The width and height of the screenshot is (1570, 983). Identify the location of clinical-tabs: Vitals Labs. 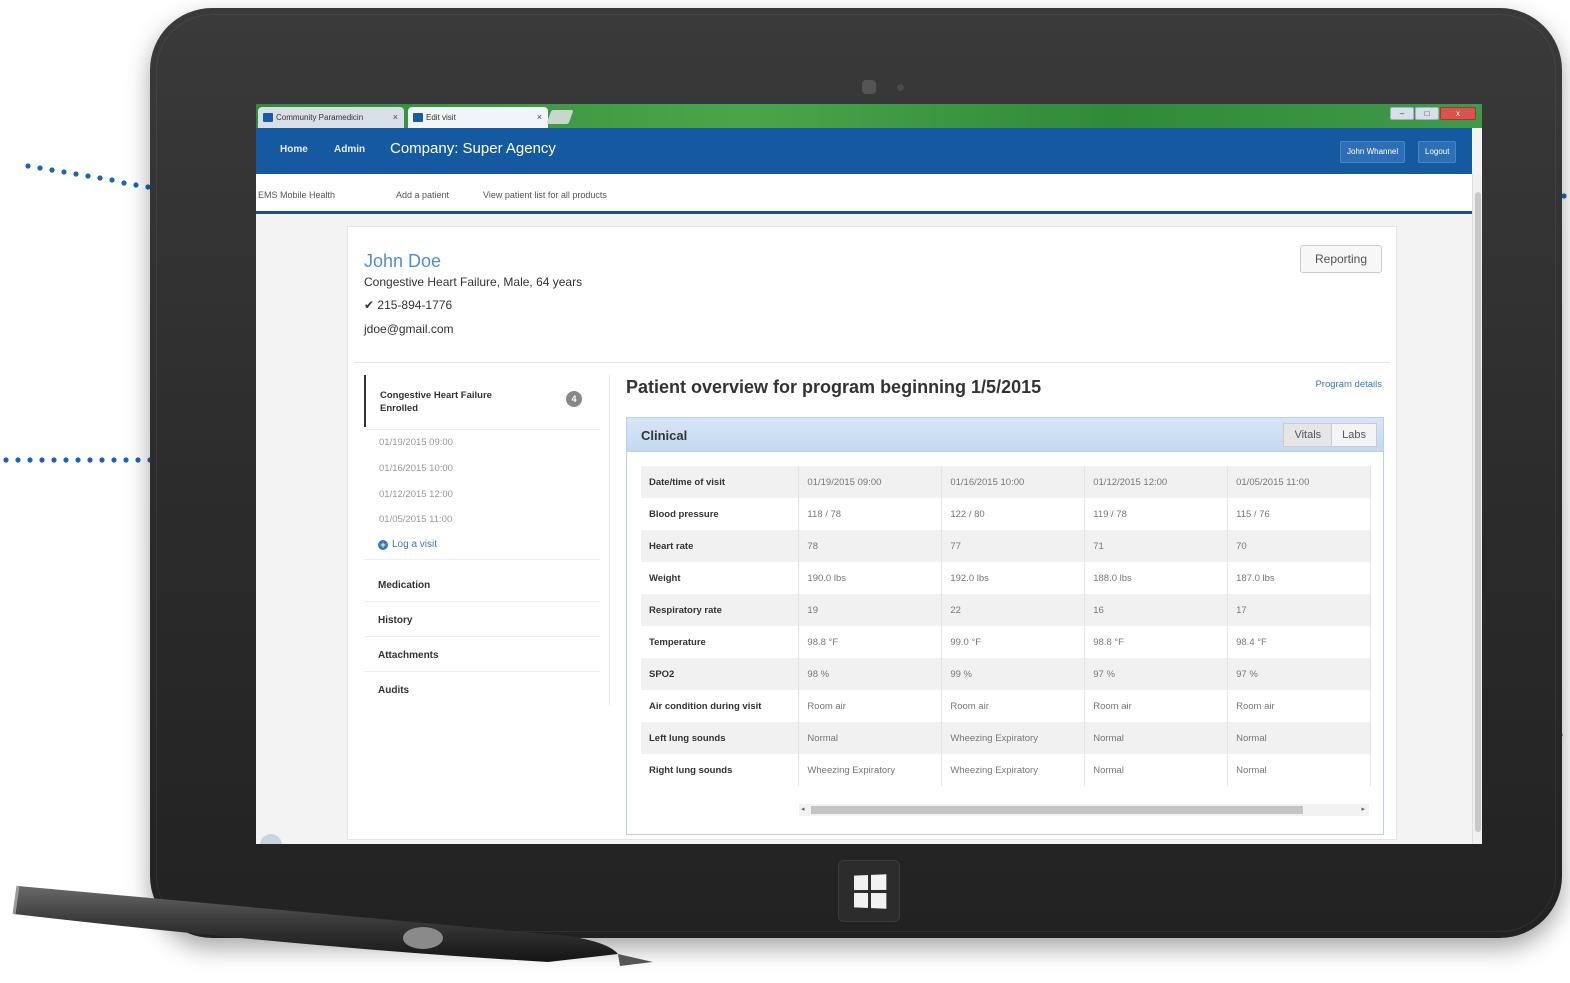
(1330, 435).